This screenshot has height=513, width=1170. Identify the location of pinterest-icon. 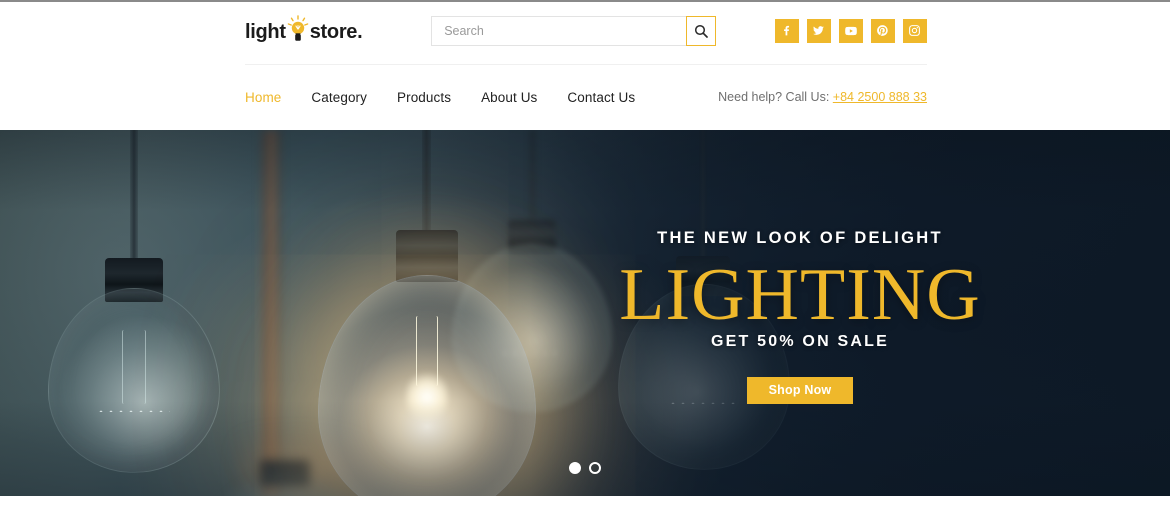
(882, 30).